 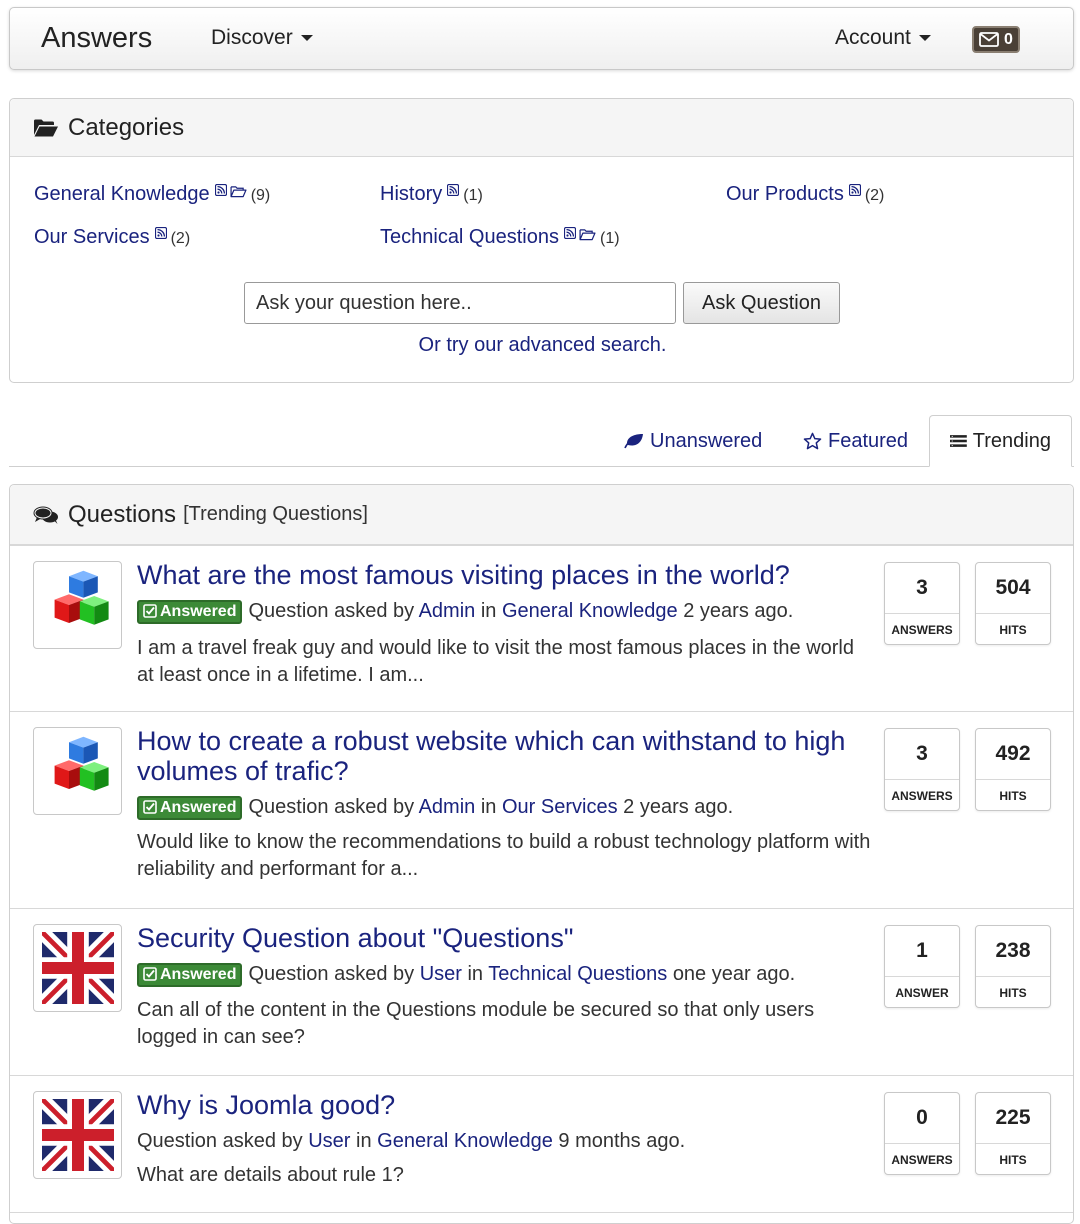 I want to click on hits-count: 492, so click(x=1013, y=754).